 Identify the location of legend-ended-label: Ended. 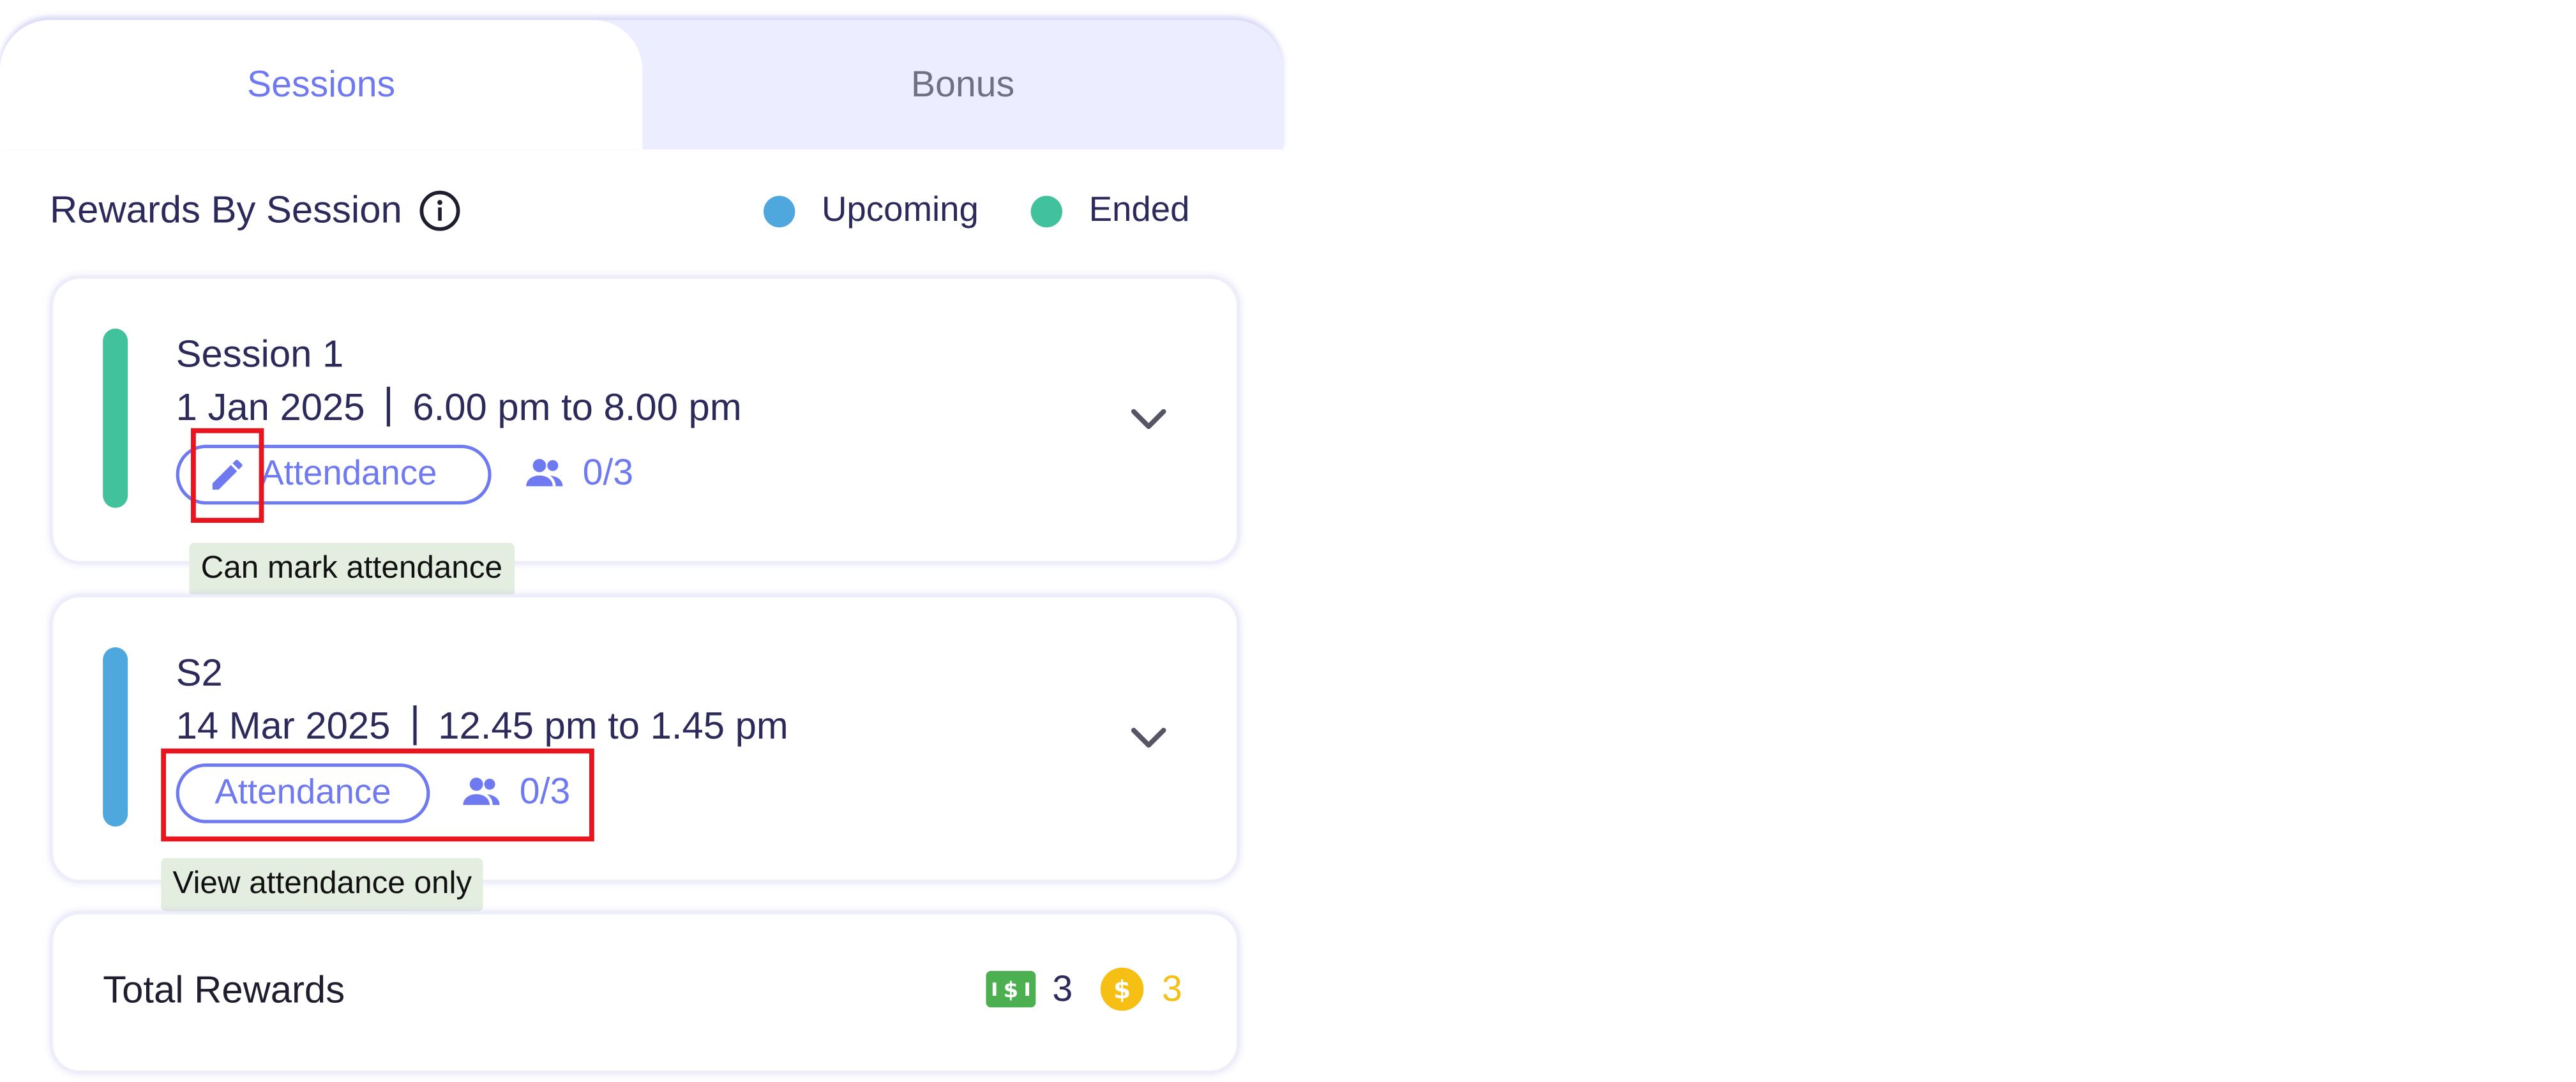
(1139, 210).